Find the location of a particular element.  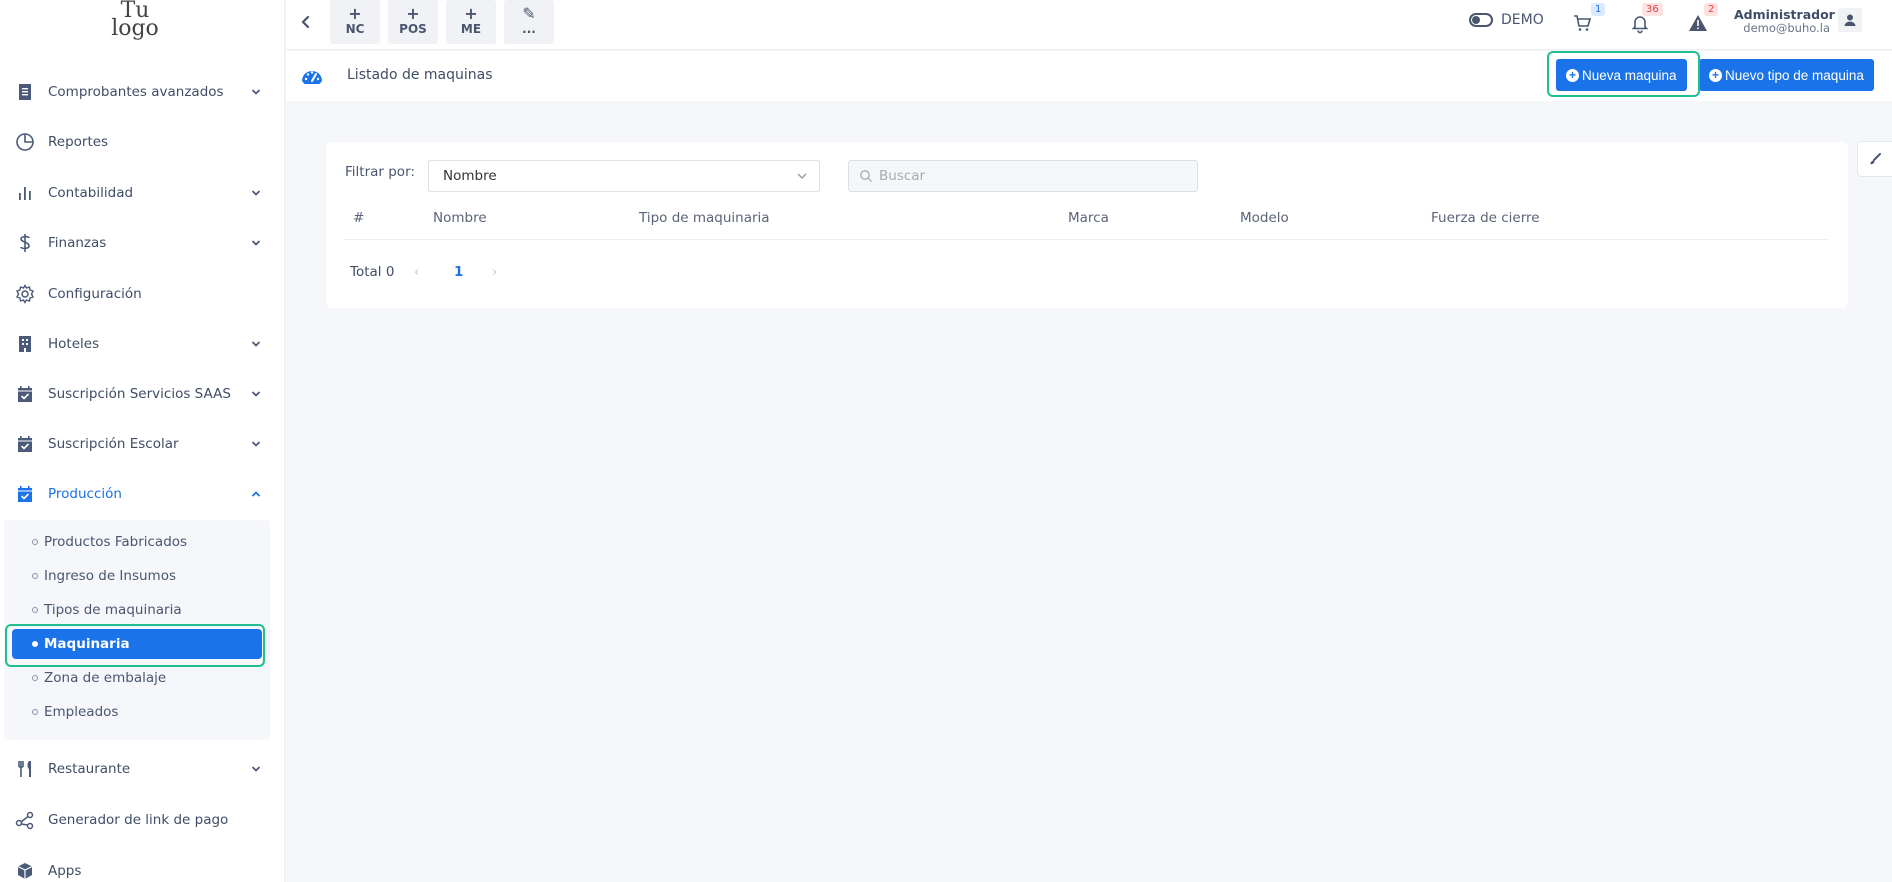

col-header-model: Modelo is located at coordinates (1264, 218).